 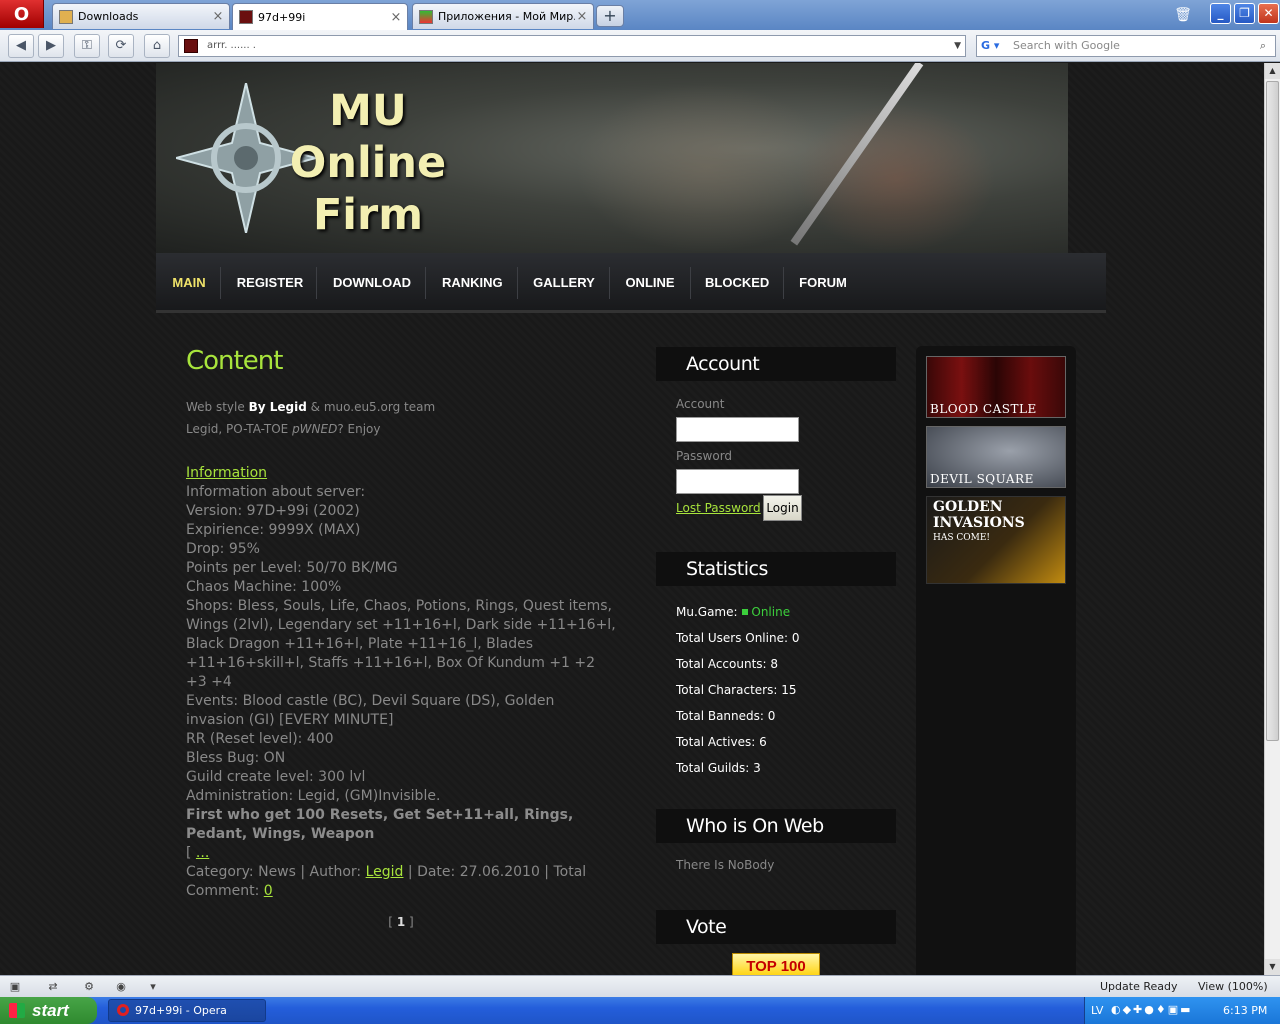 I want to click on credits-author: By Legid, so click(x=277, y=407).